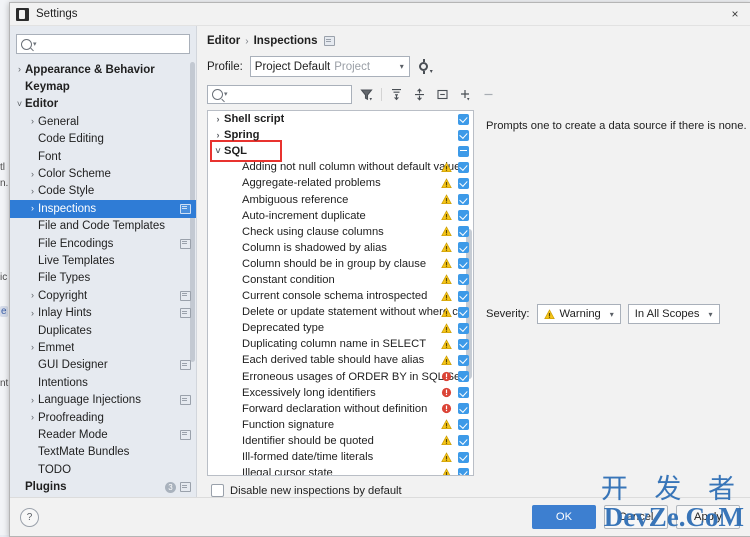  Describe the element at coordinates (103, 121) in the screenshot. I see `sidebar-item-general: › General` at that location.